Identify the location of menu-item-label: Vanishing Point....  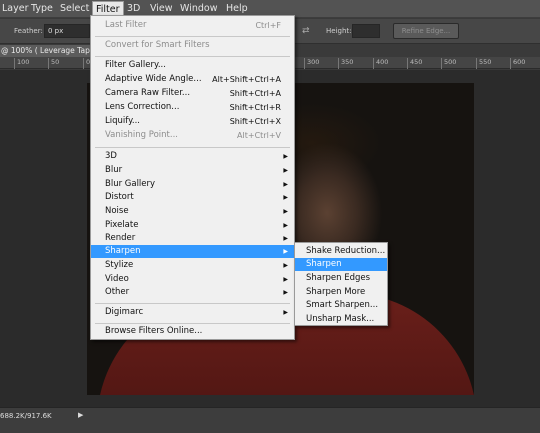
(141, 135).